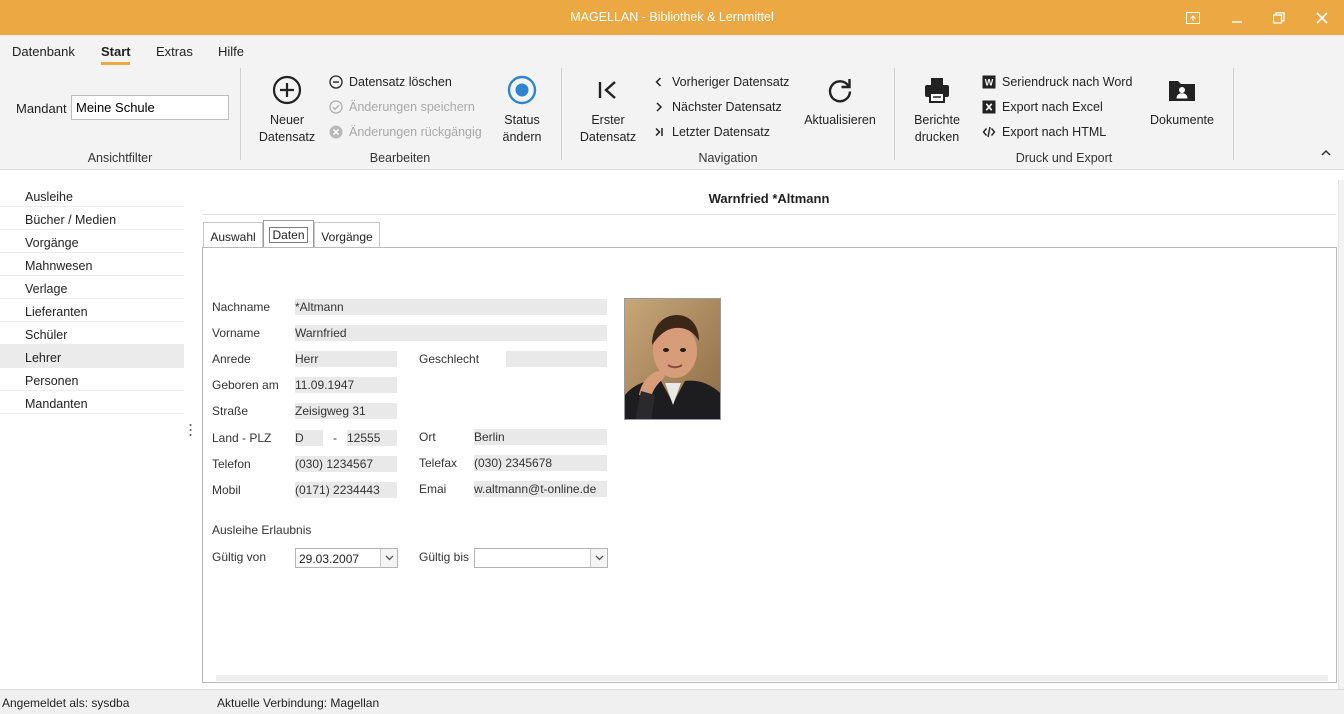 The image size is (1344, 714). I want to click on window-title: MAGELLAN - Bibliothek & Lernmittel, so click(672, 17).